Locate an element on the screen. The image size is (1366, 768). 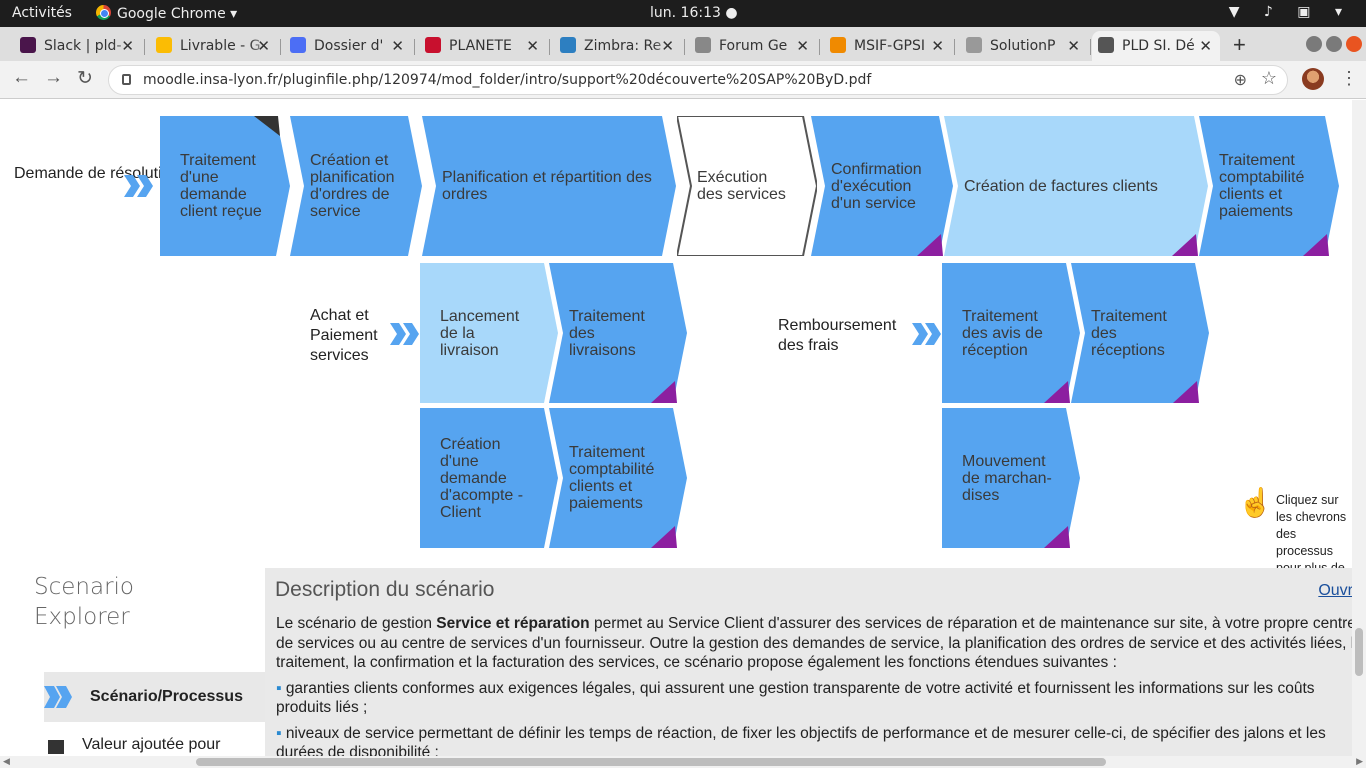
chevron-label: Traitement des avis de réception is located at coordinates (1002, 333).